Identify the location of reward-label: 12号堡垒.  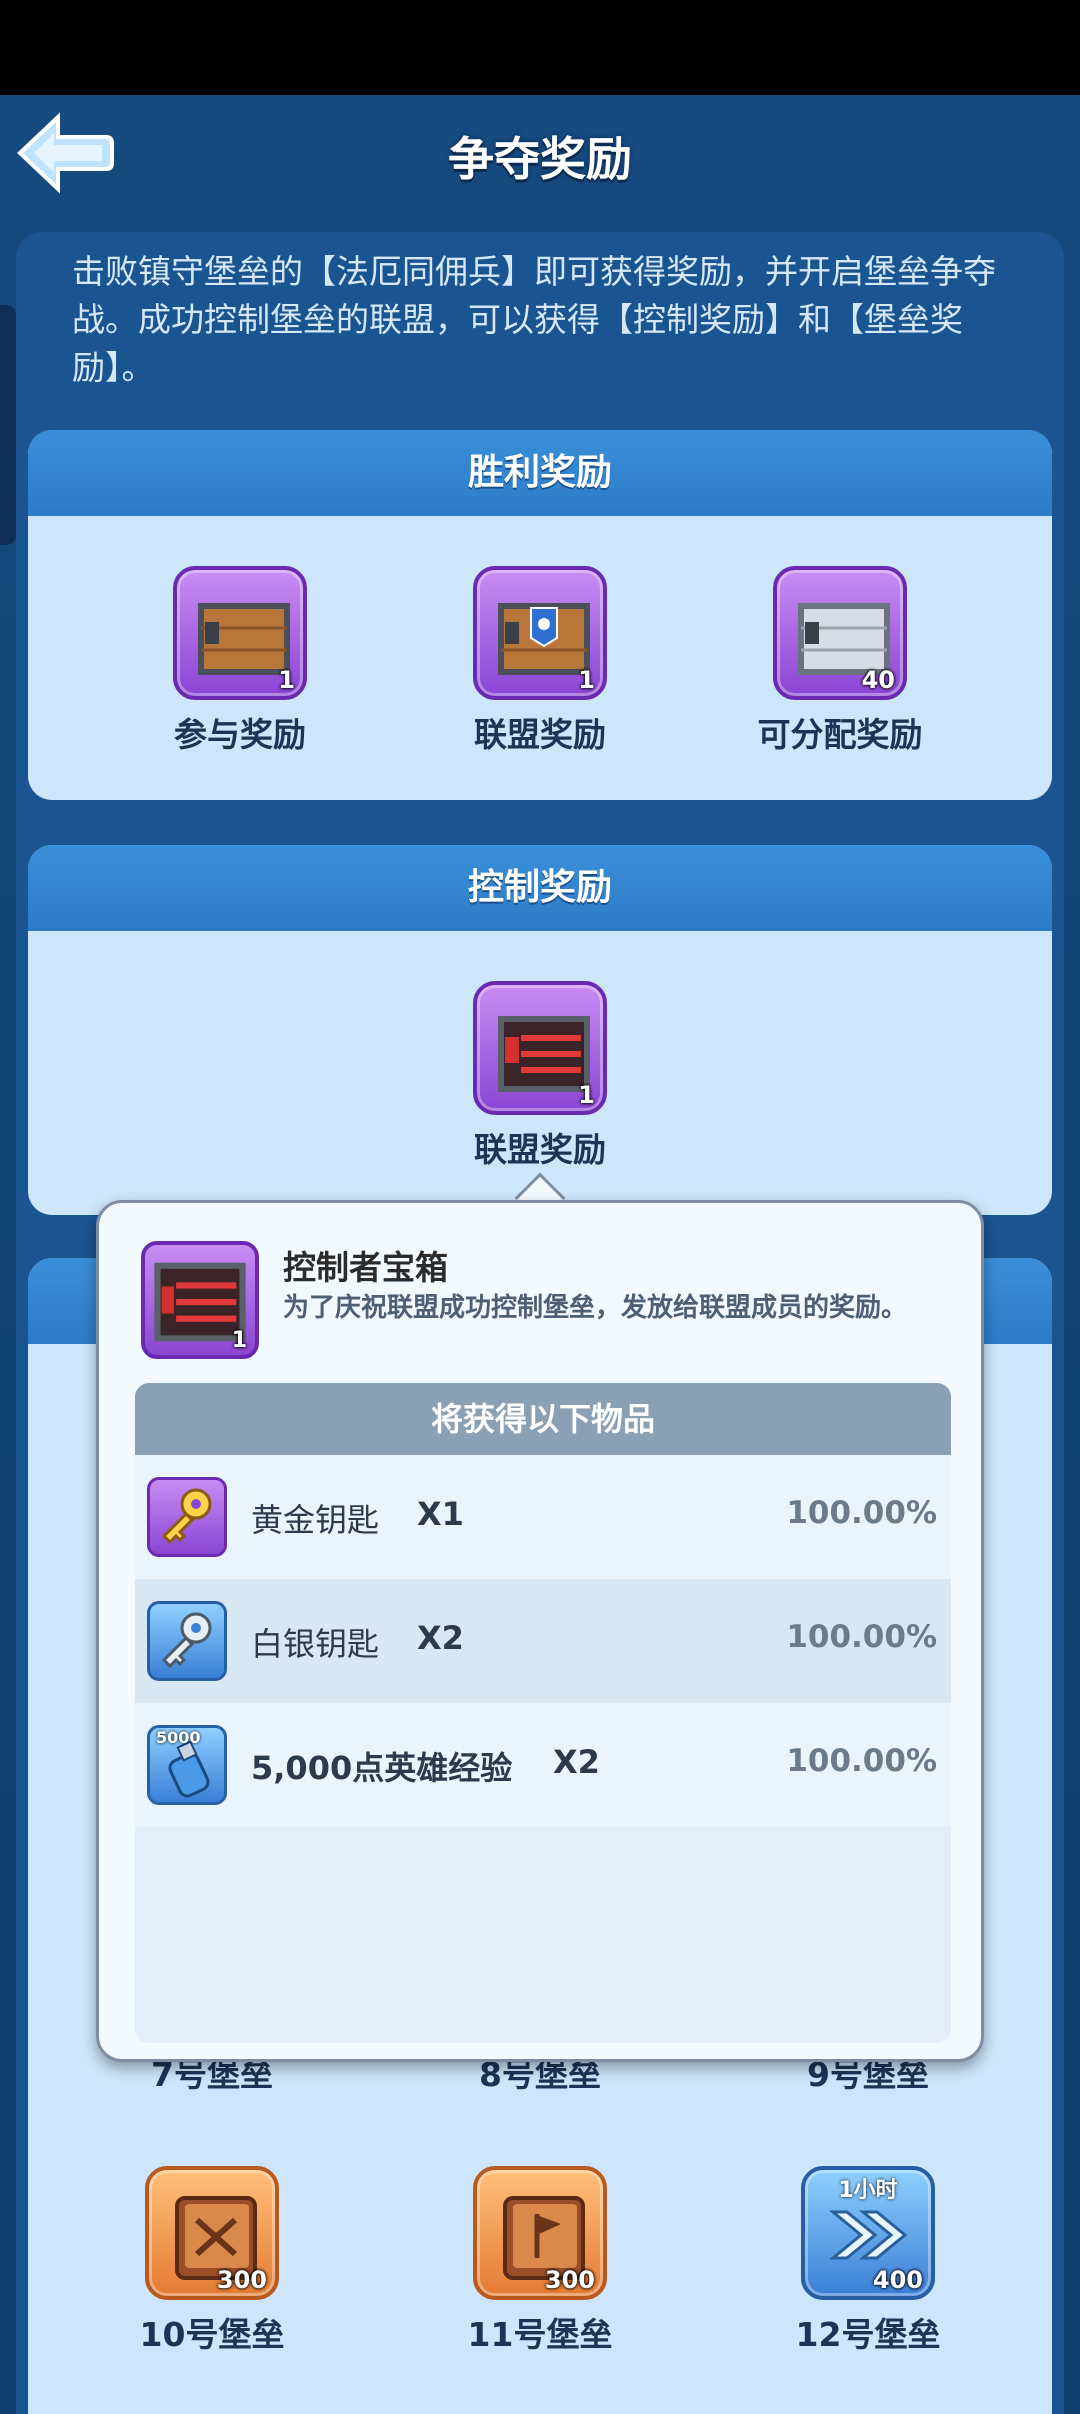
(868, 2334).